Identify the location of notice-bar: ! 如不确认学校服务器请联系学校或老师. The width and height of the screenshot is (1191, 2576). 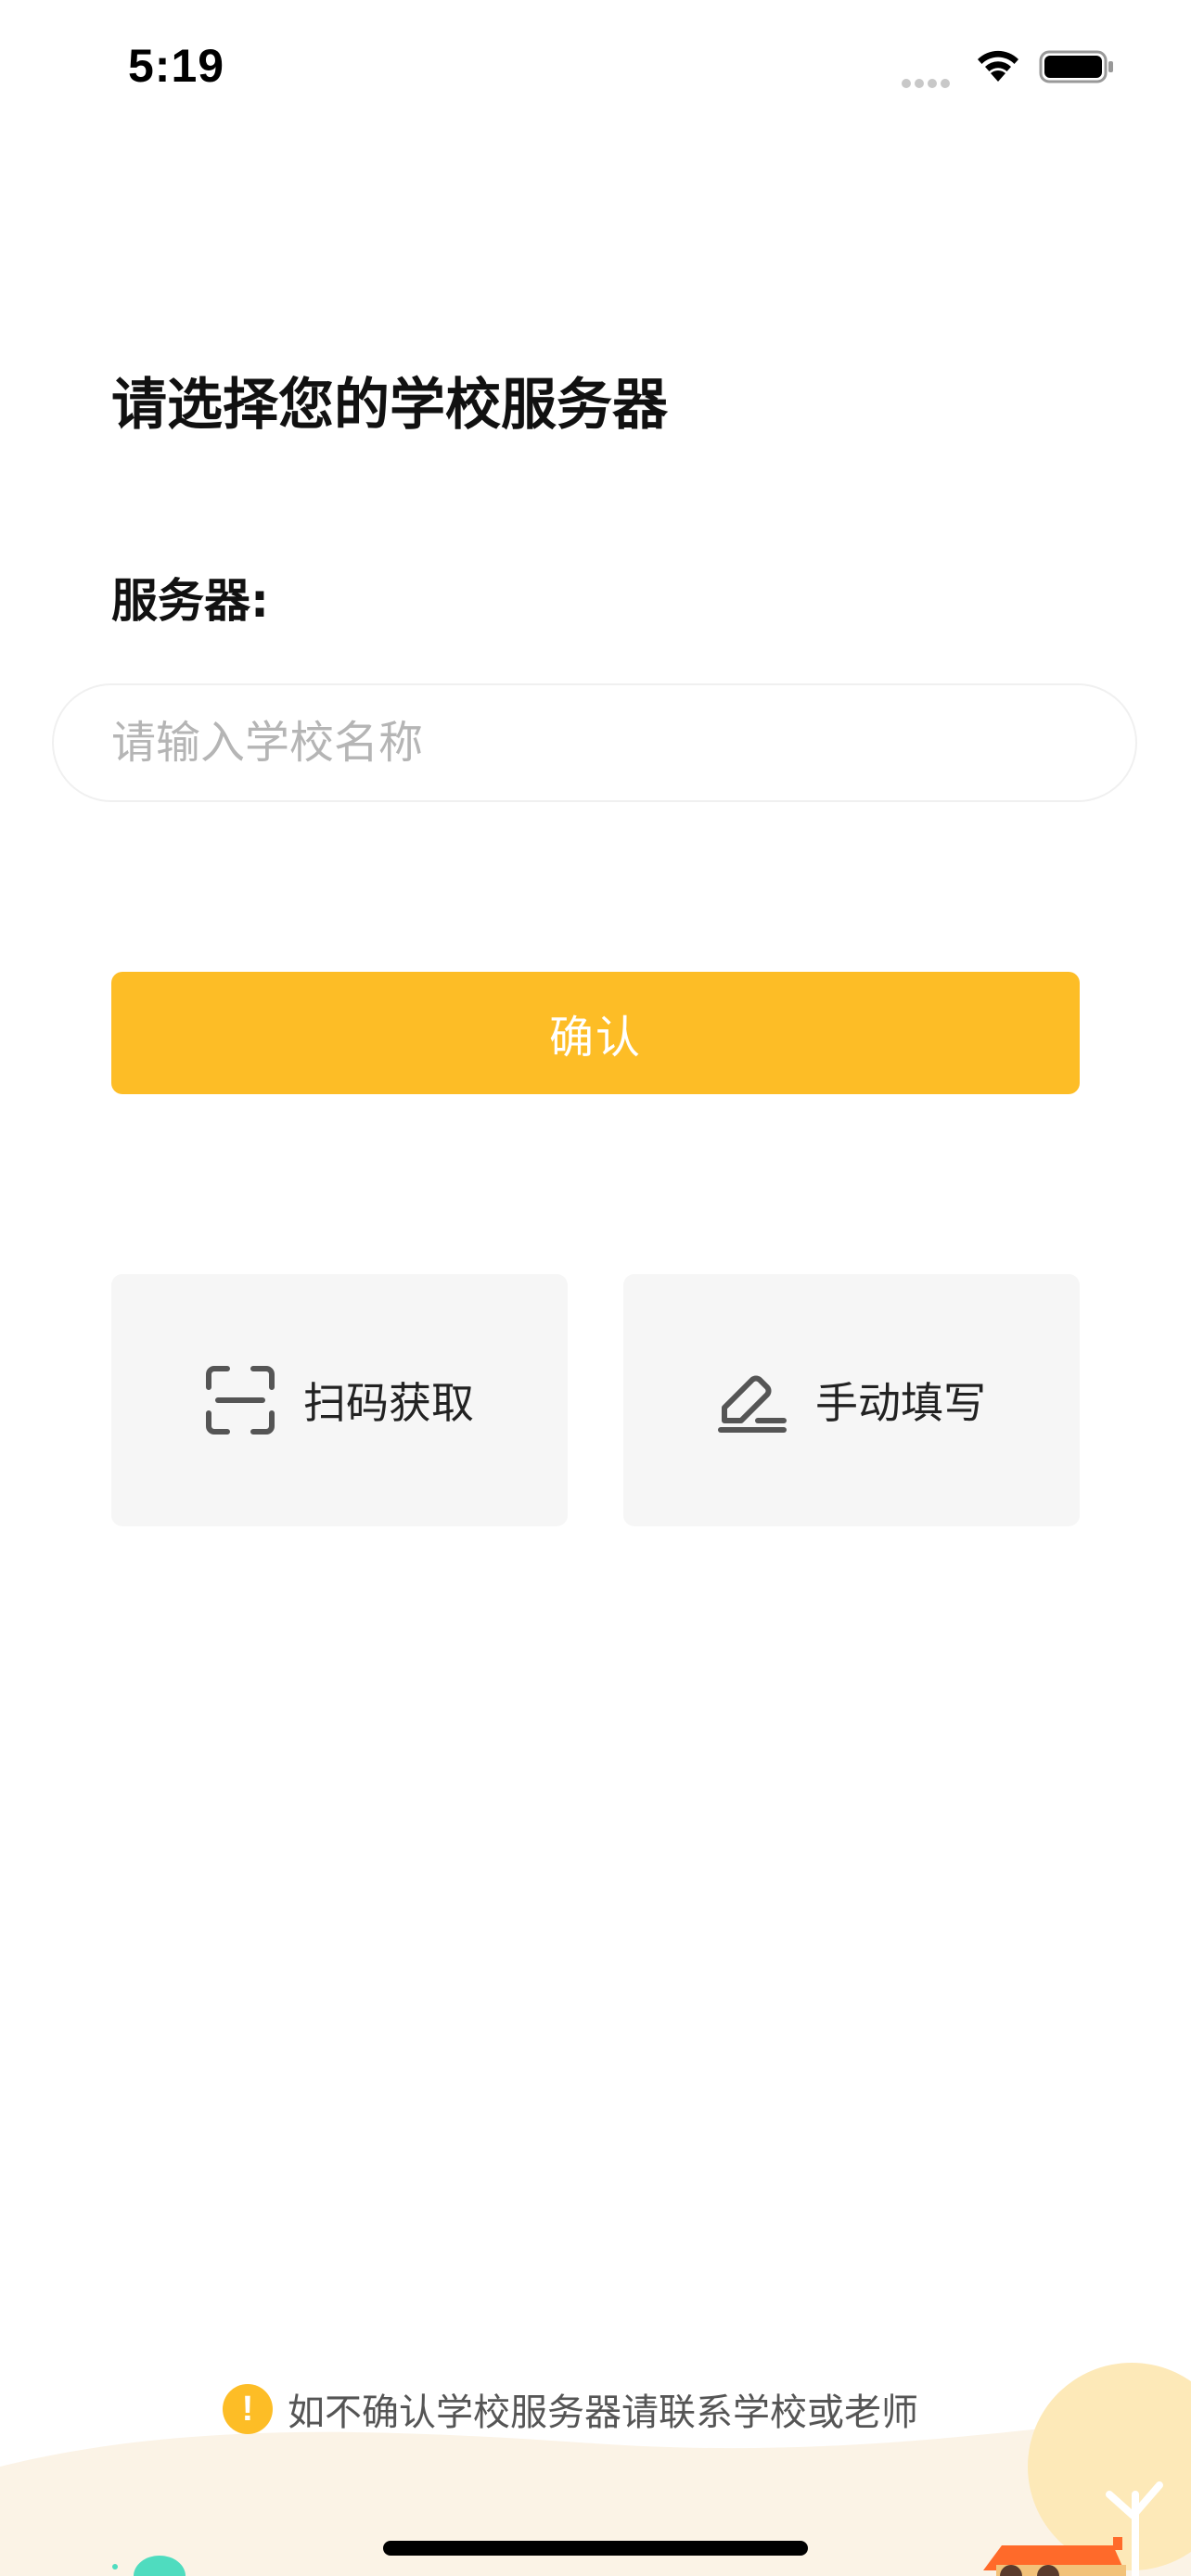
(571, 2409).